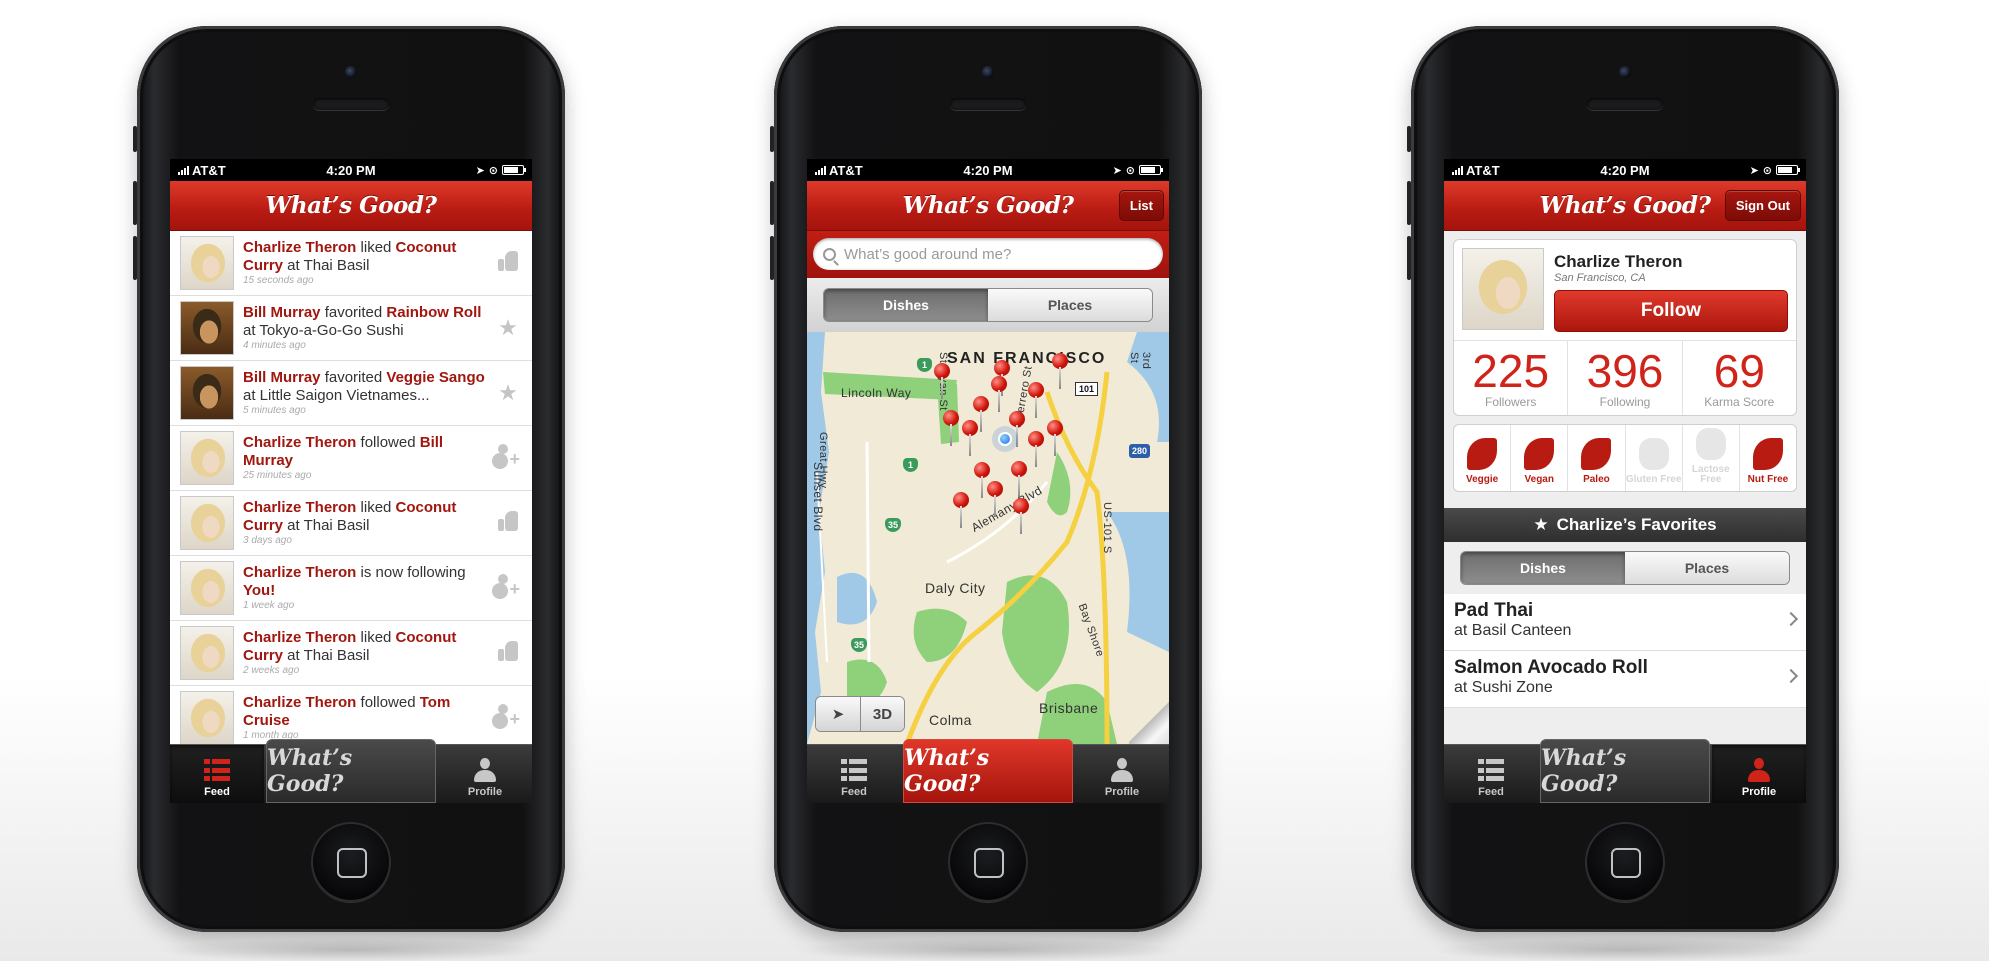 The image size is (1989, 961). I want to click on search-placeholder: What’s good around me?, so click(928, 254).